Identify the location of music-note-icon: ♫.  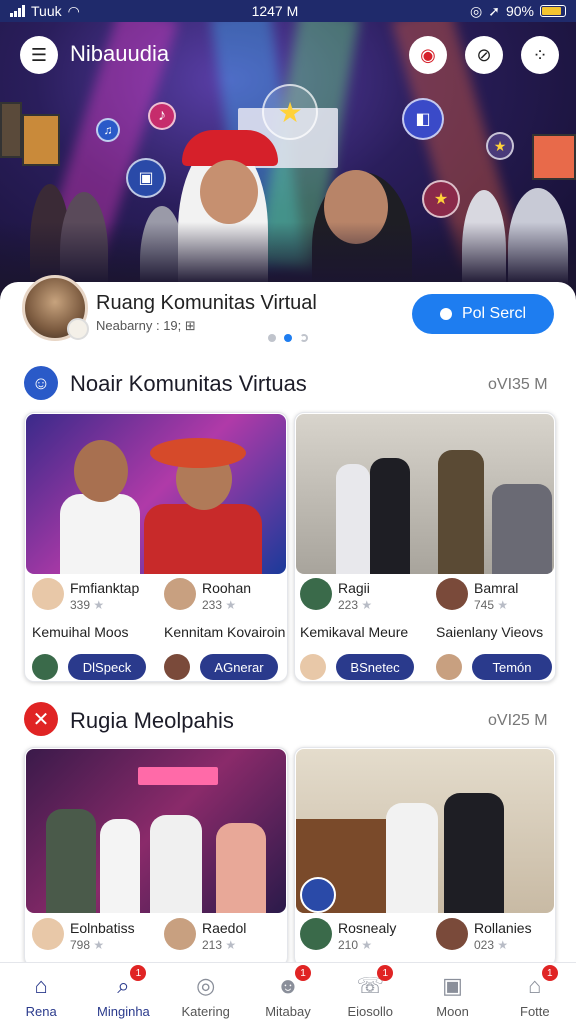
(108, 130).